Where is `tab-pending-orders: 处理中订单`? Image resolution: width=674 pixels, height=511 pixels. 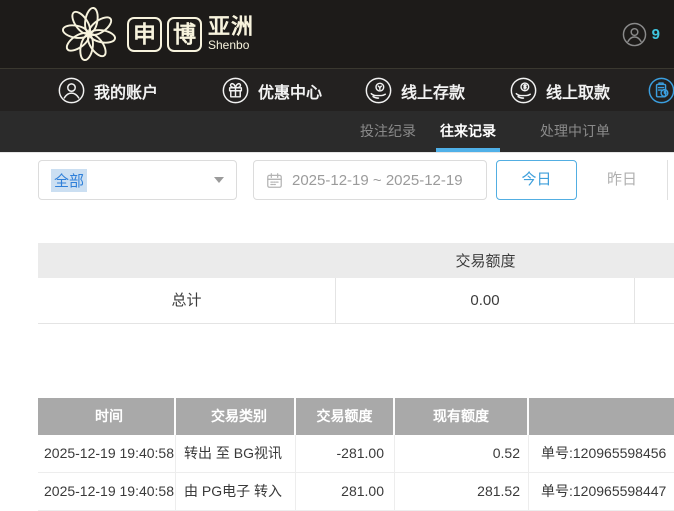 tab-pending-orders: 处理中订单 is located at coordinates (575, 131).